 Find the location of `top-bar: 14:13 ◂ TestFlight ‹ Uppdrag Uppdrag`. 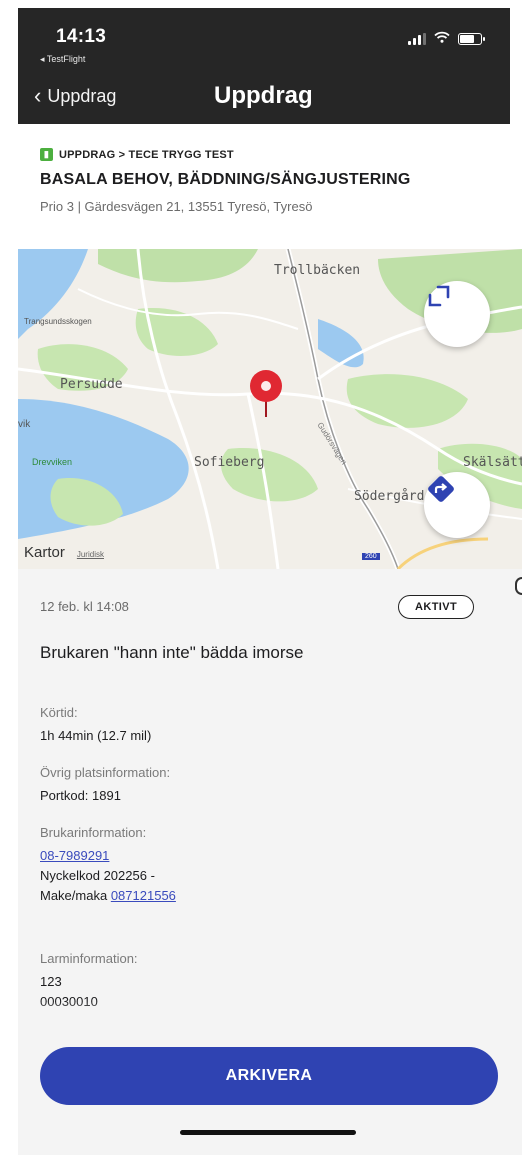

top-bar: 14:13 ◂ TestFlight ‹ Uppdrag Uppdrag is located at coordinates (264, 66).